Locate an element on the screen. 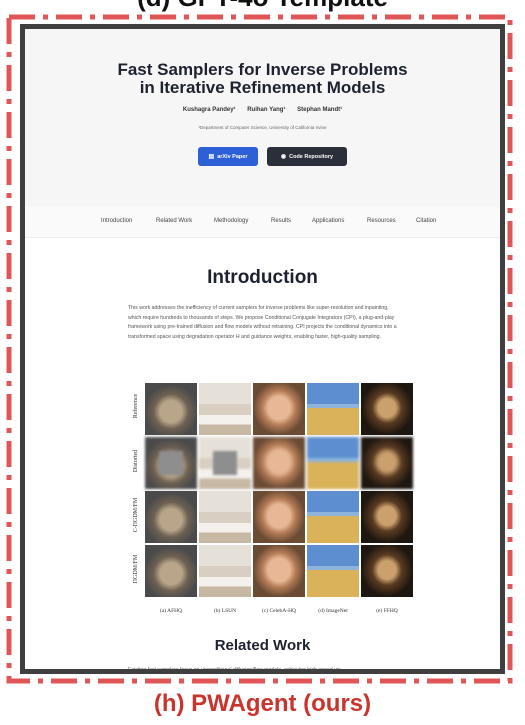 The height and width of the screenshot is (725, 525). nav-citation: Citation is located at coordinates (426, 221).